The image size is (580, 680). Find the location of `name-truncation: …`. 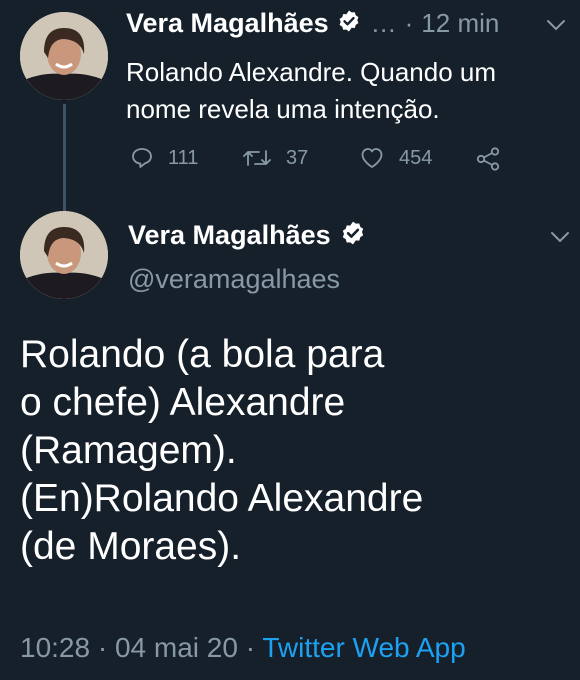

name-truncation: … is located at coordinates (383, 23).